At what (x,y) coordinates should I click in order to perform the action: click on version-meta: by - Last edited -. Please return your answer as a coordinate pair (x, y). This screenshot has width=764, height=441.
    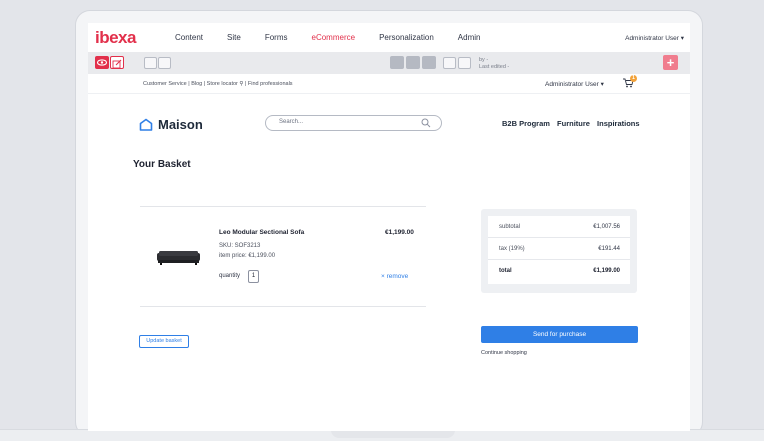
    Looking at the image, I should click on (494, 64).